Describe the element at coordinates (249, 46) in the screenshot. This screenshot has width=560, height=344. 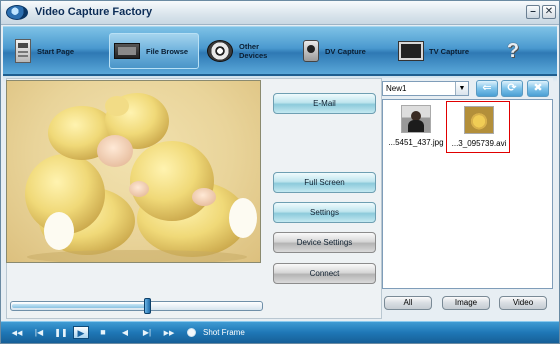
I see `nav-other-devices-label-line1: Other` at that location.